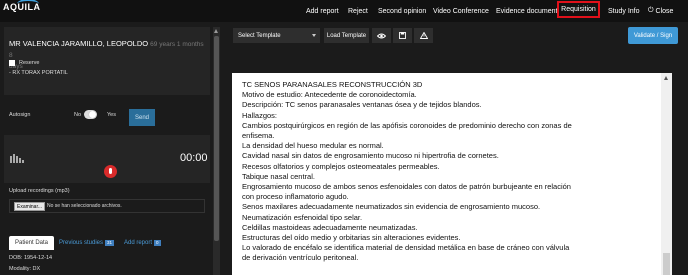 The height and width of the screenshot is (275, 688). I want to click on nav-reject: Reject, so click(358, 11).